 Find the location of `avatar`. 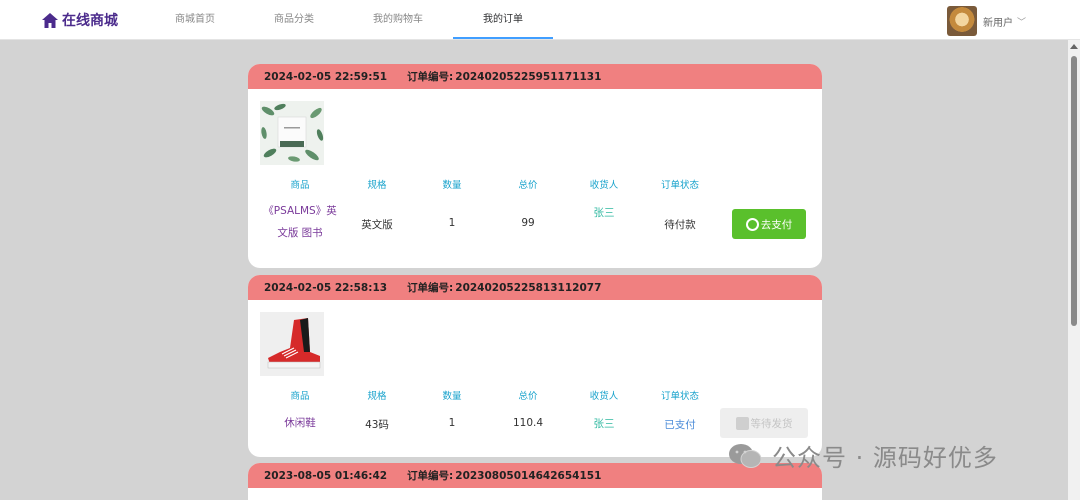

avatar is located at coordinates (961, 21).